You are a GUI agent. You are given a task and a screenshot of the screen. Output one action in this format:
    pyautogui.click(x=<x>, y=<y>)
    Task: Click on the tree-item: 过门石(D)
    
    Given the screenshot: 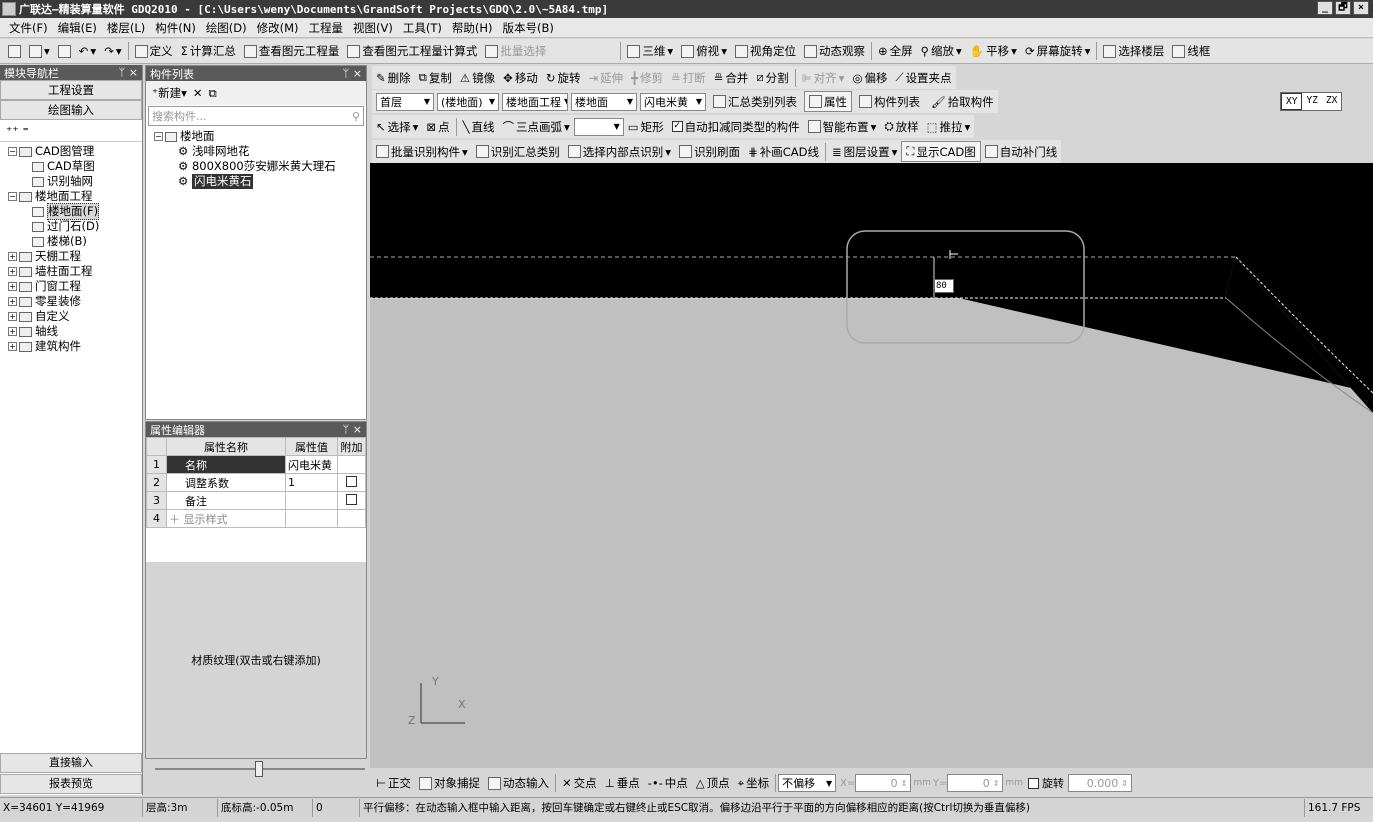 What is the action you would take?
    pyautogui.click(x=71, y=226)
    